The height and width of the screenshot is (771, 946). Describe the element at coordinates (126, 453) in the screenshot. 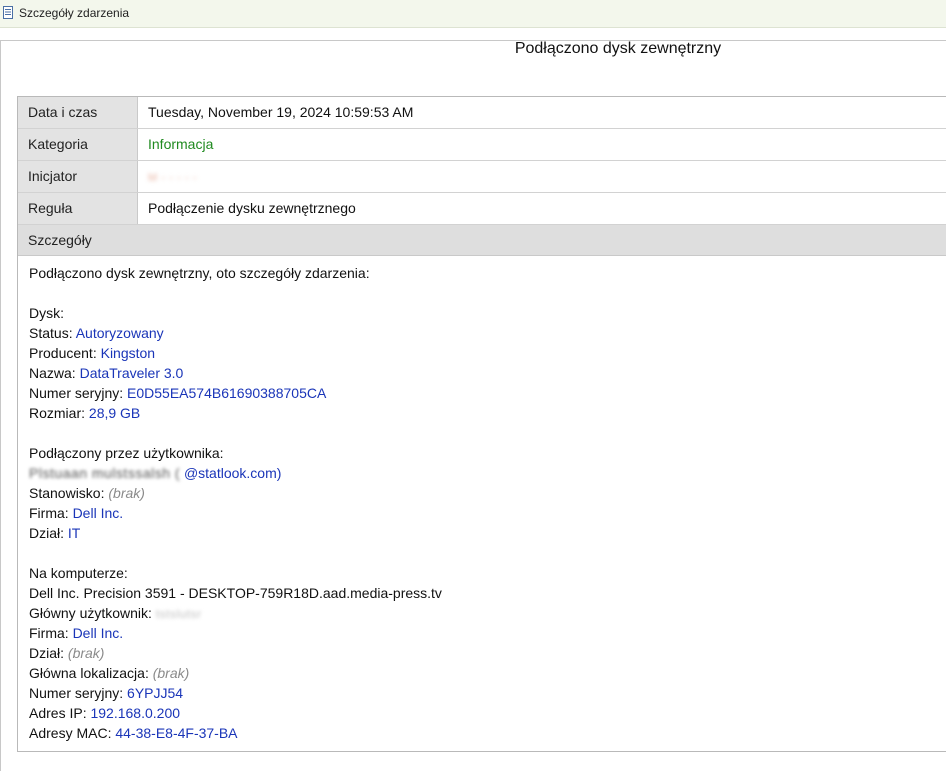

I see `user-header: Podłączony przez użytkownika:` at that location.